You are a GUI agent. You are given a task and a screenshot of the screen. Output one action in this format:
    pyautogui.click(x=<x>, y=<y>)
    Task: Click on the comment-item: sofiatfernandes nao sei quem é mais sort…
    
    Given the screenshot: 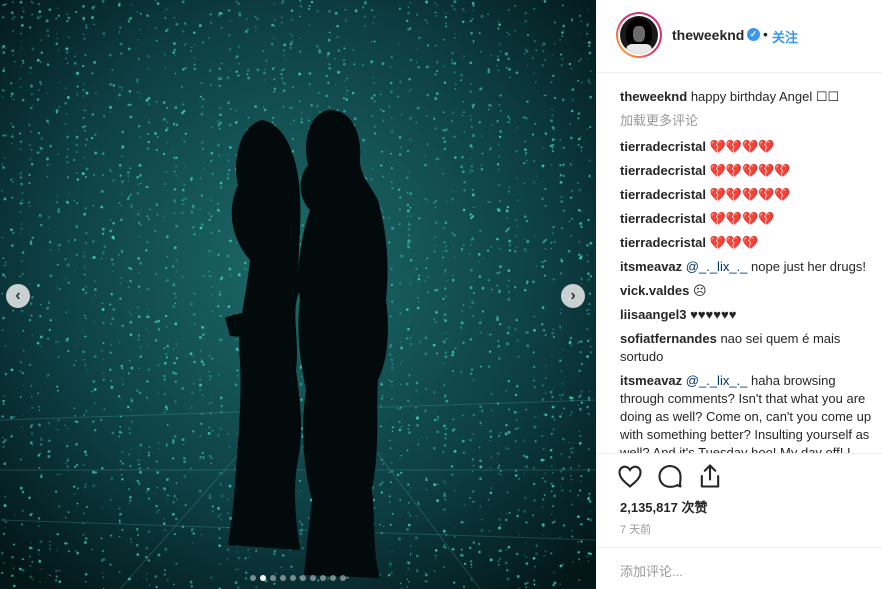 What is the action you would take?
    pyautogui.click(x=751, y=348)
    